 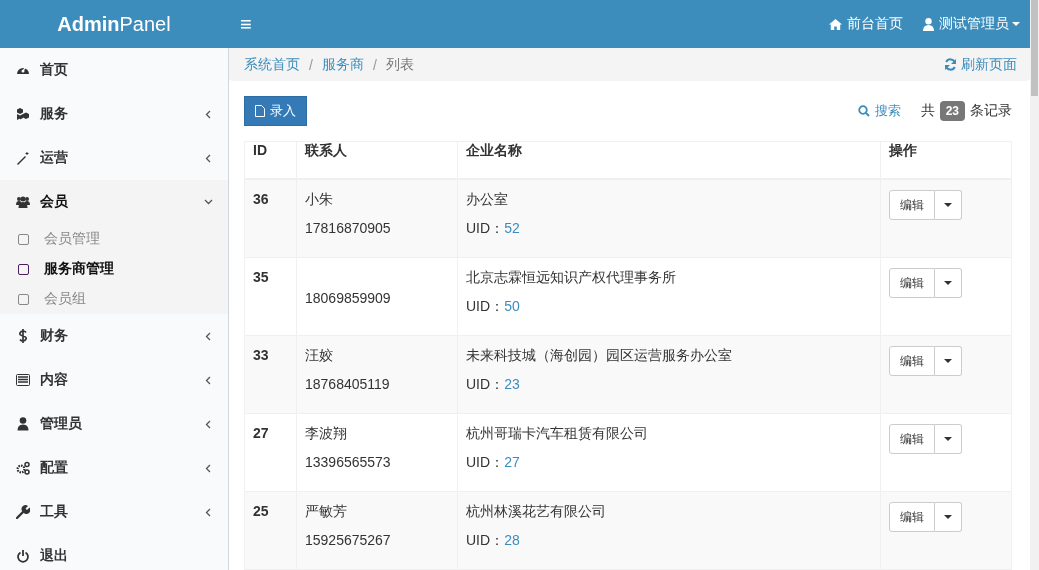 I want to click on home-icon, so click(x=835, y=24).